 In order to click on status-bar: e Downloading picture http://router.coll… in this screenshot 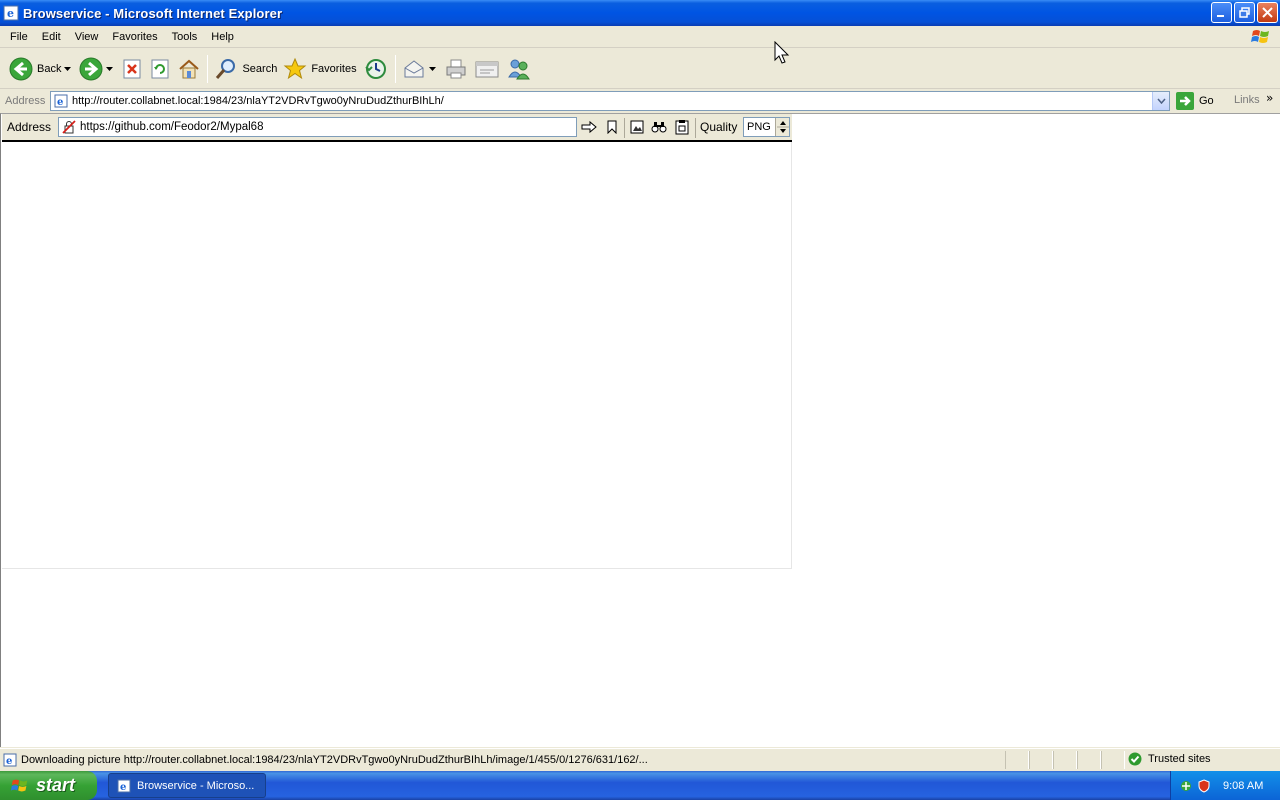, I will do `click(640, 759)`.